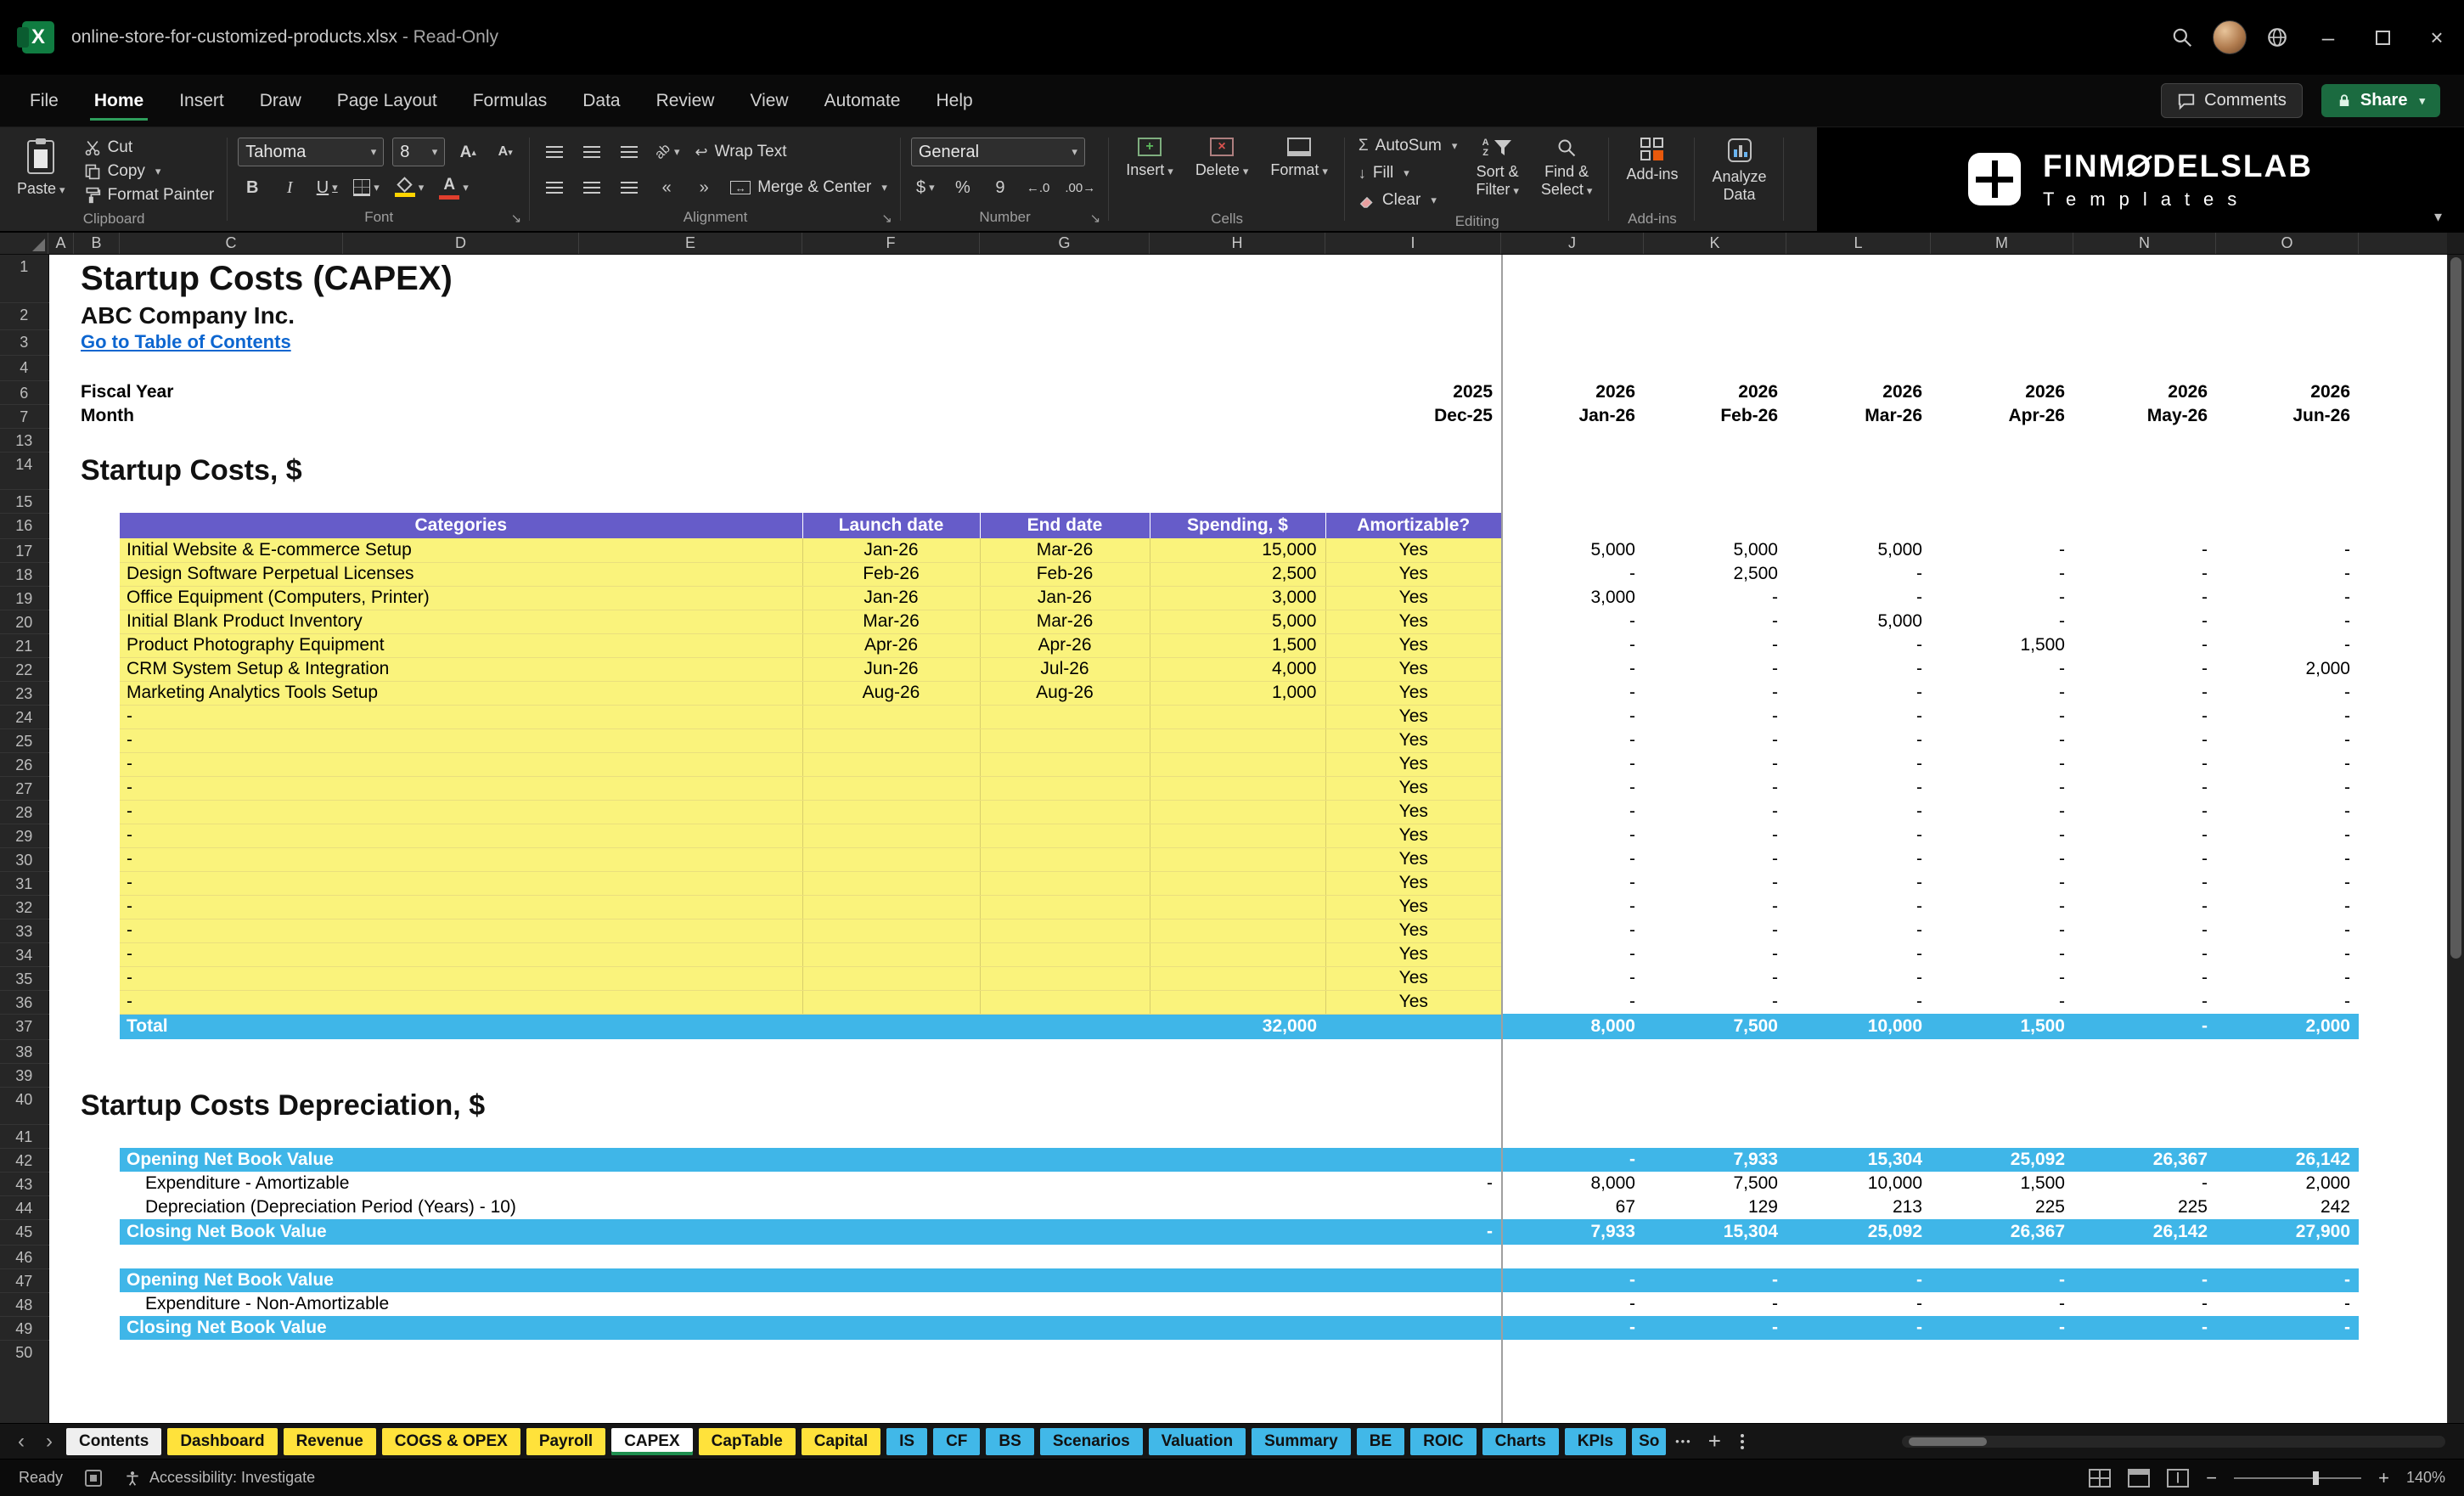 The width and height of the screenshot is (2464, 1496). What do you see at coordinates (24, 1160) in the screenshot?
I see `row-header-42: 42` at bounding box center [24, 1160].